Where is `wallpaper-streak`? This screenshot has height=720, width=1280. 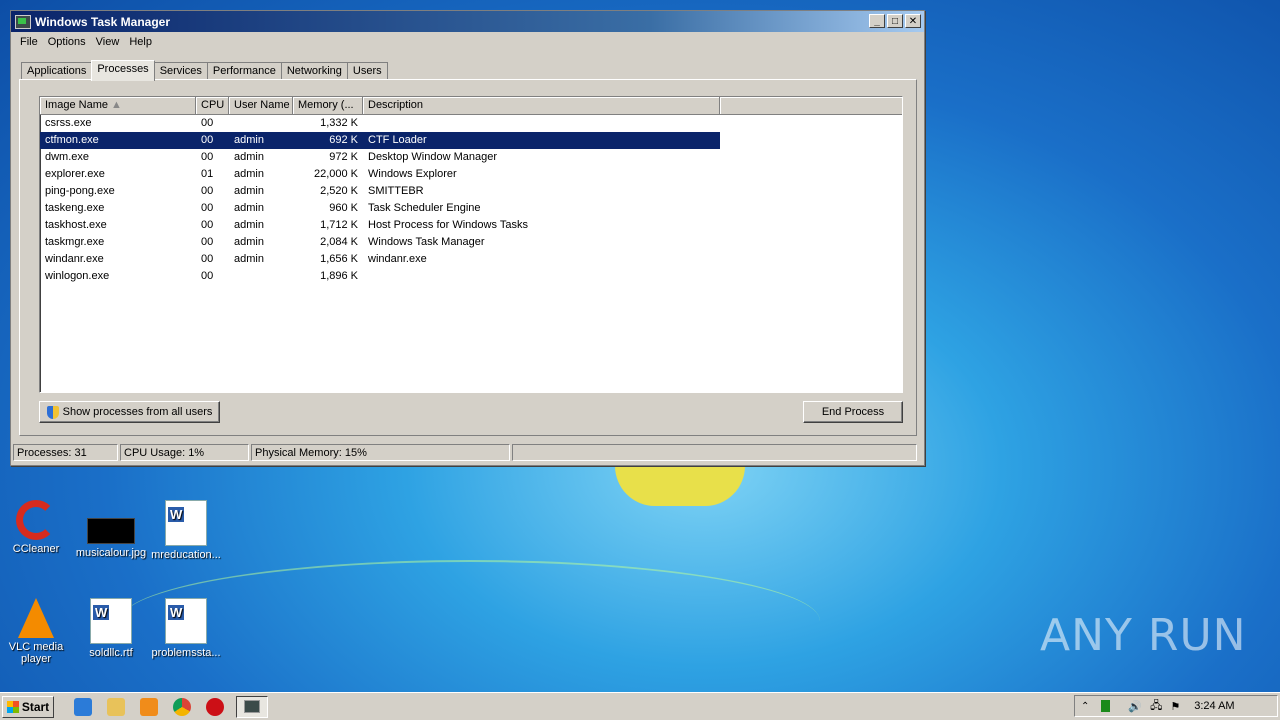 wallpaper-streak is located at coordinates (470, 621).